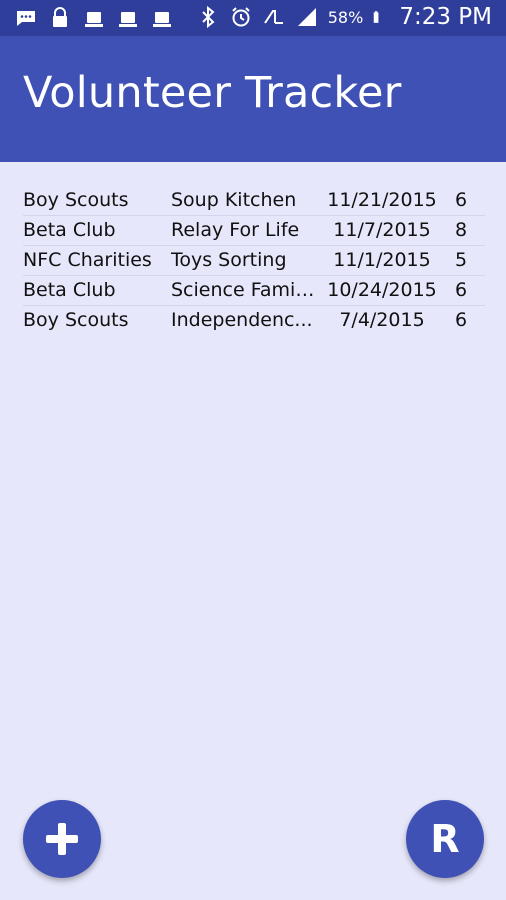 Image resolution: width=506 pixels, height=900 pixels. Describe the element at coordinates (376, 17) in the screenshot. I see `battery-icon` at that location.